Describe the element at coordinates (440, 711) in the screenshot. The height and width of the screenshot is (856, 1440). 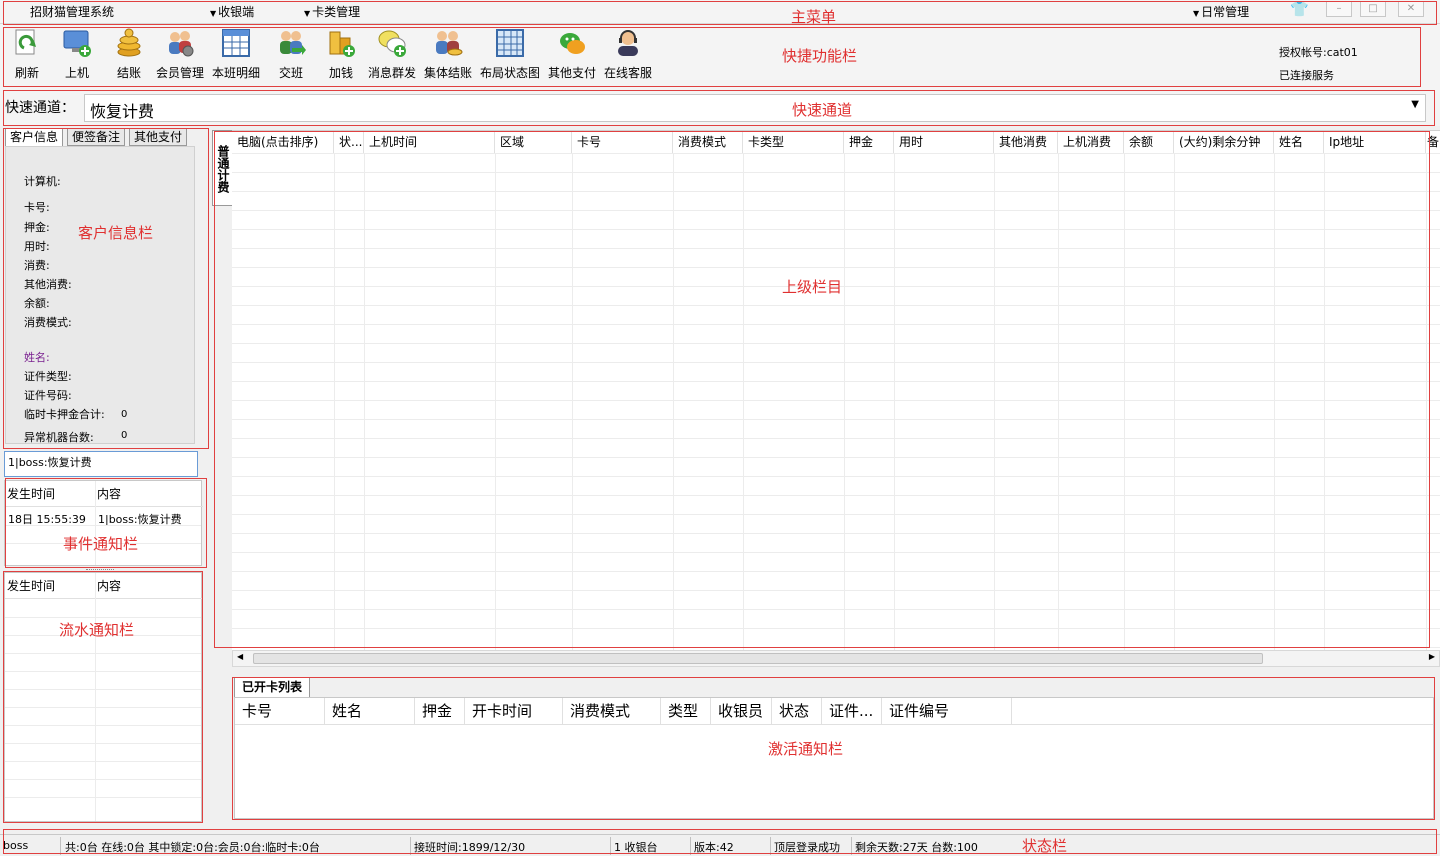
I see `card-col-deposit: 押金` at that location.